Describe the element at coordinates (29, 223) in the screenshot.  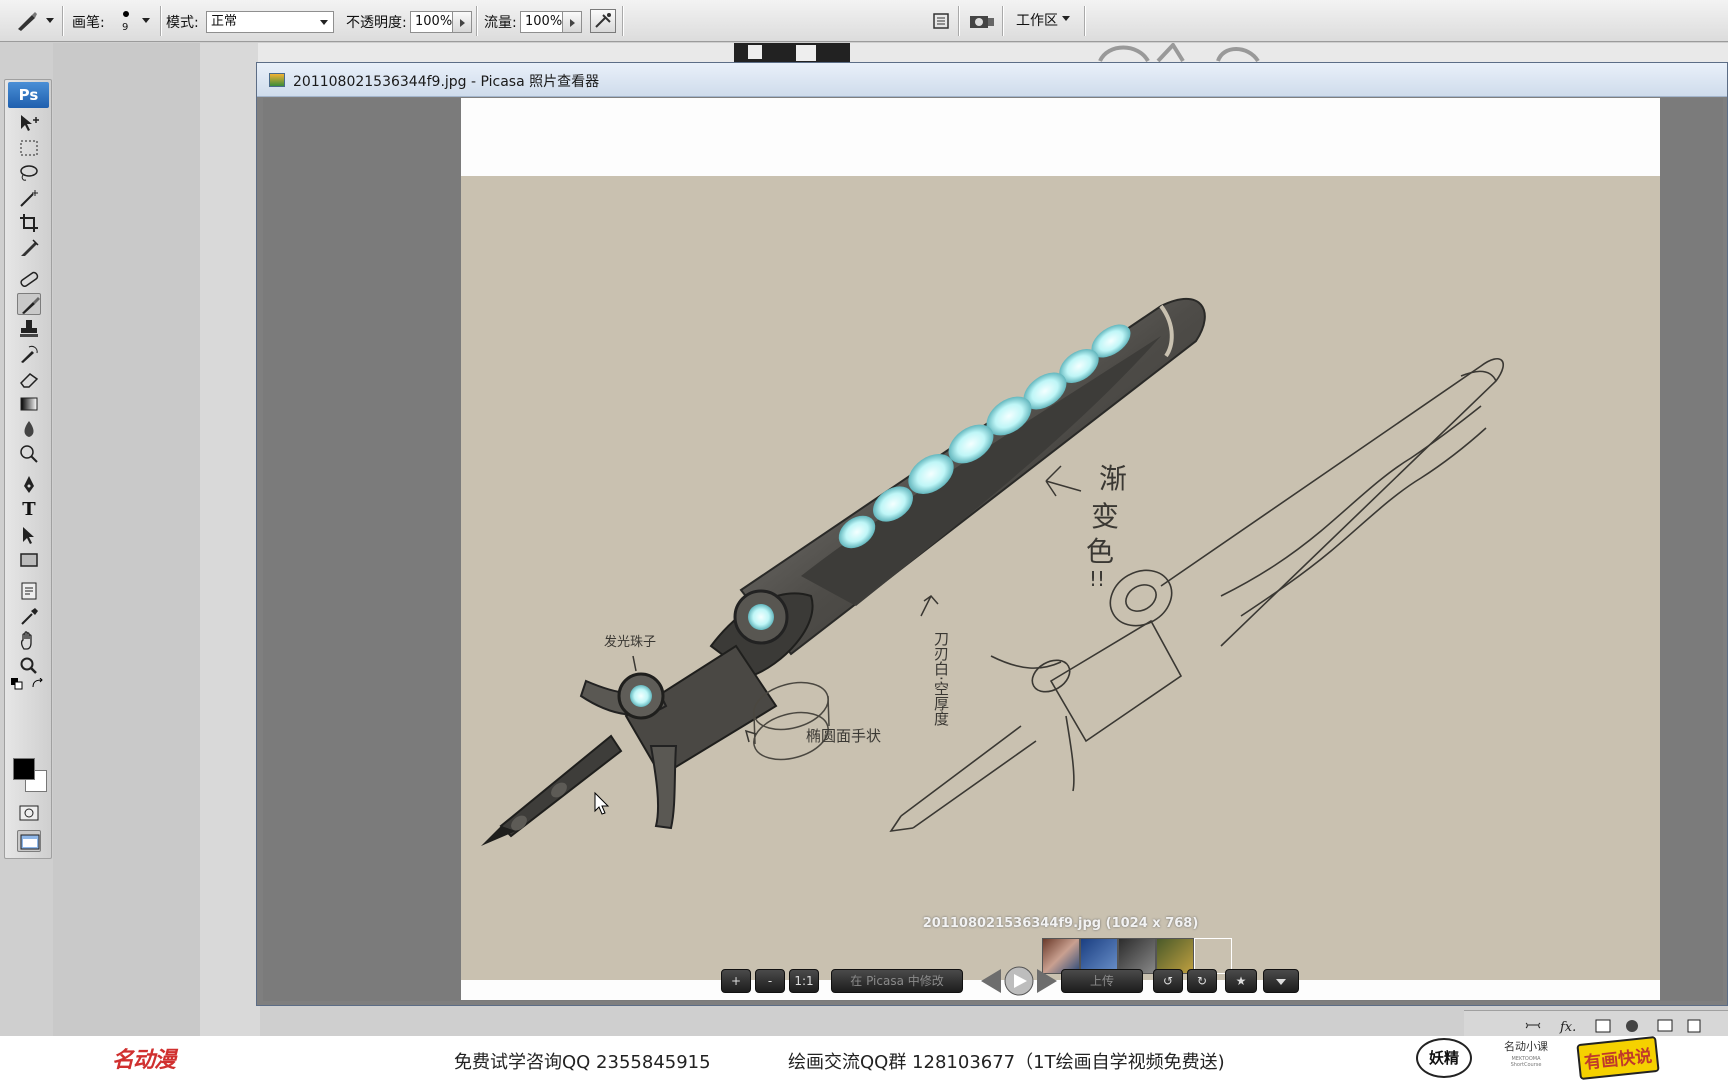
I see `crop-tool-icon` at that location.